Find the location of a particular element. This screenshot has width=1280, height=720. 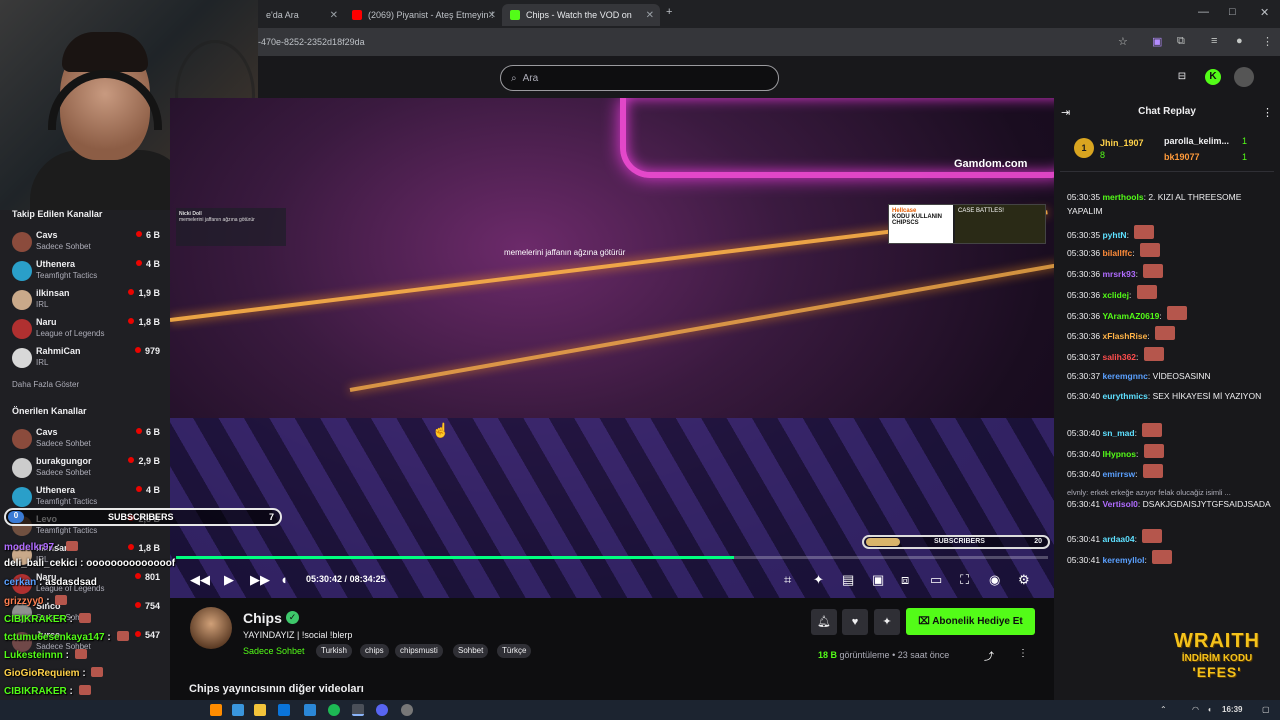

sidebar-item-burakgungor: burakgungor Sadece Sohbet 2,9 B is located at coordinates (85, 468).